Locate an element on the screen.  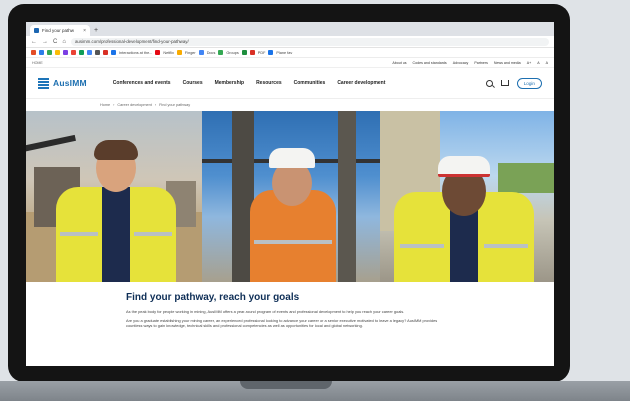
utility-link-advocacy: Advocacy is located at coordinates (461, 63).